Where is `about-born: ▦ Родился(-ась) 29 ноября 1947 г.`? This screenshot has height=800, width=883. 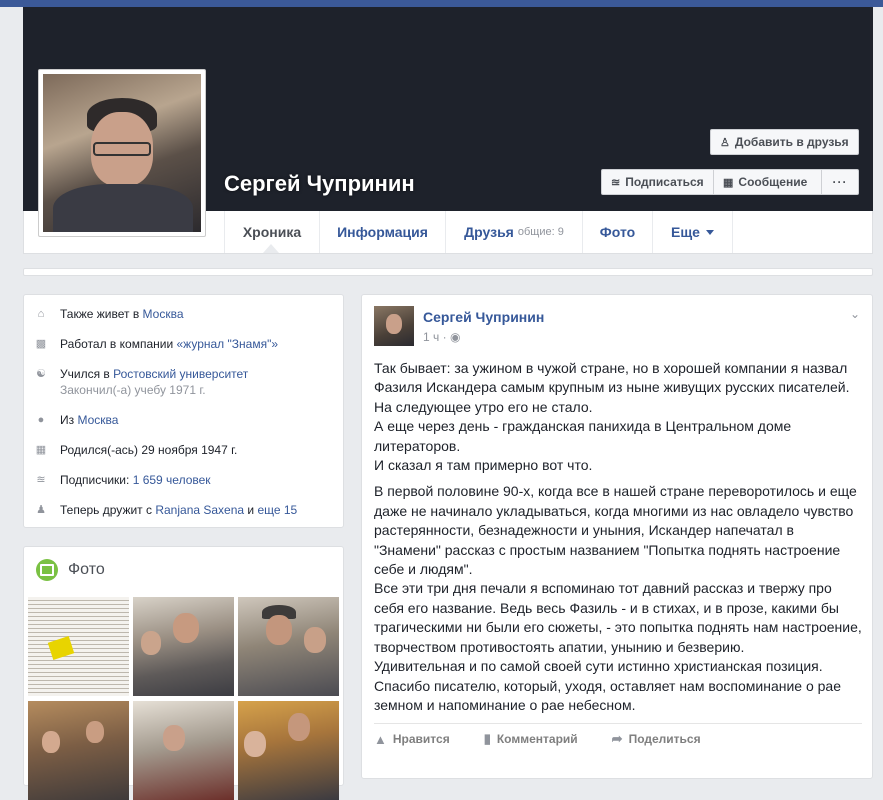 about-born: ▦ Родился(-ась) 29 ноября 1947 г. is located at coordinates (136, 450).